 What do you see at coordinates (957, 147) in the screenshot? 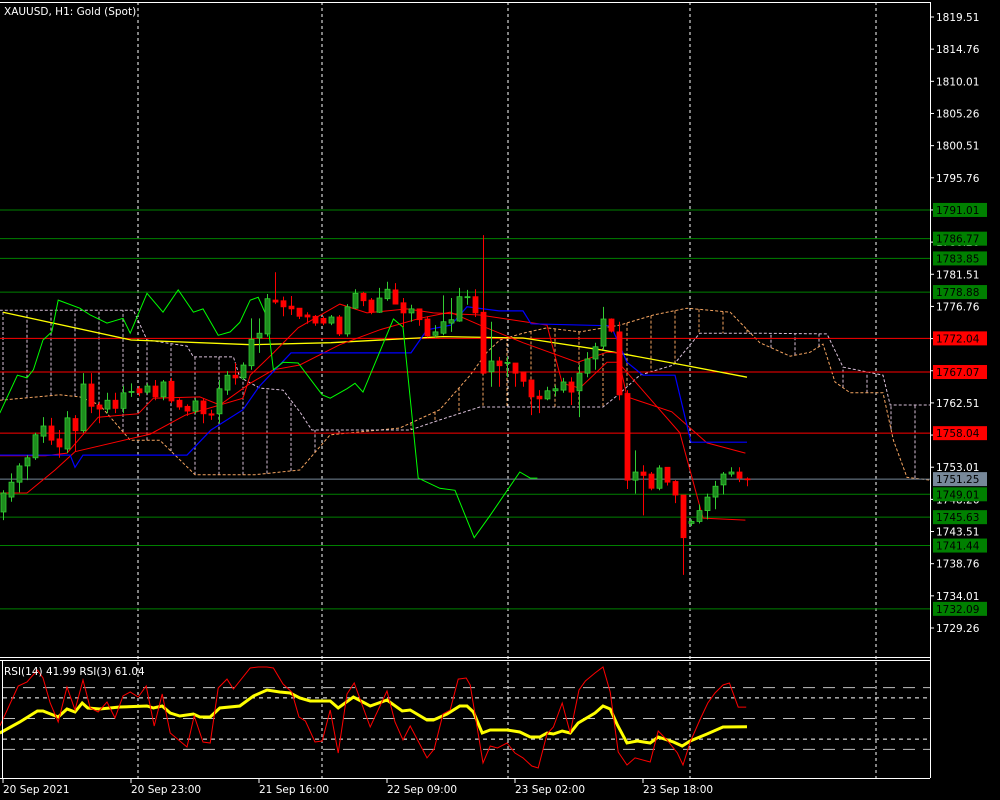
I see `price-axis-label: 1800.51` at bounding box center [957, 147].